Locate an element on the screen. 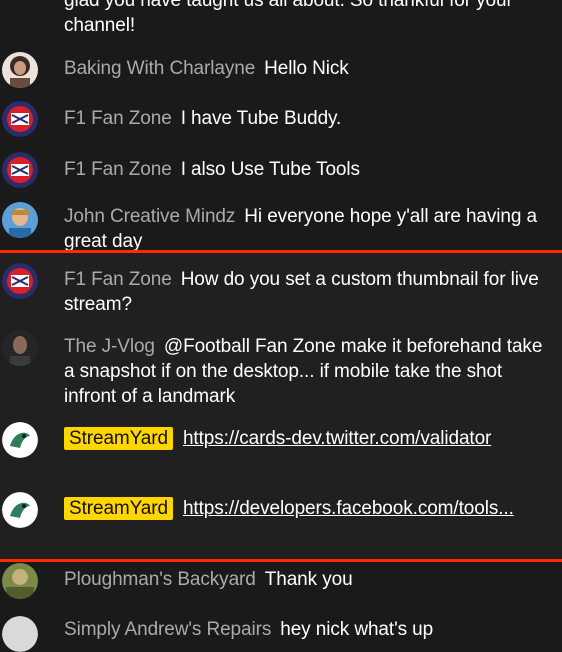  man-photo-icon is located at coordinates (20, 220).